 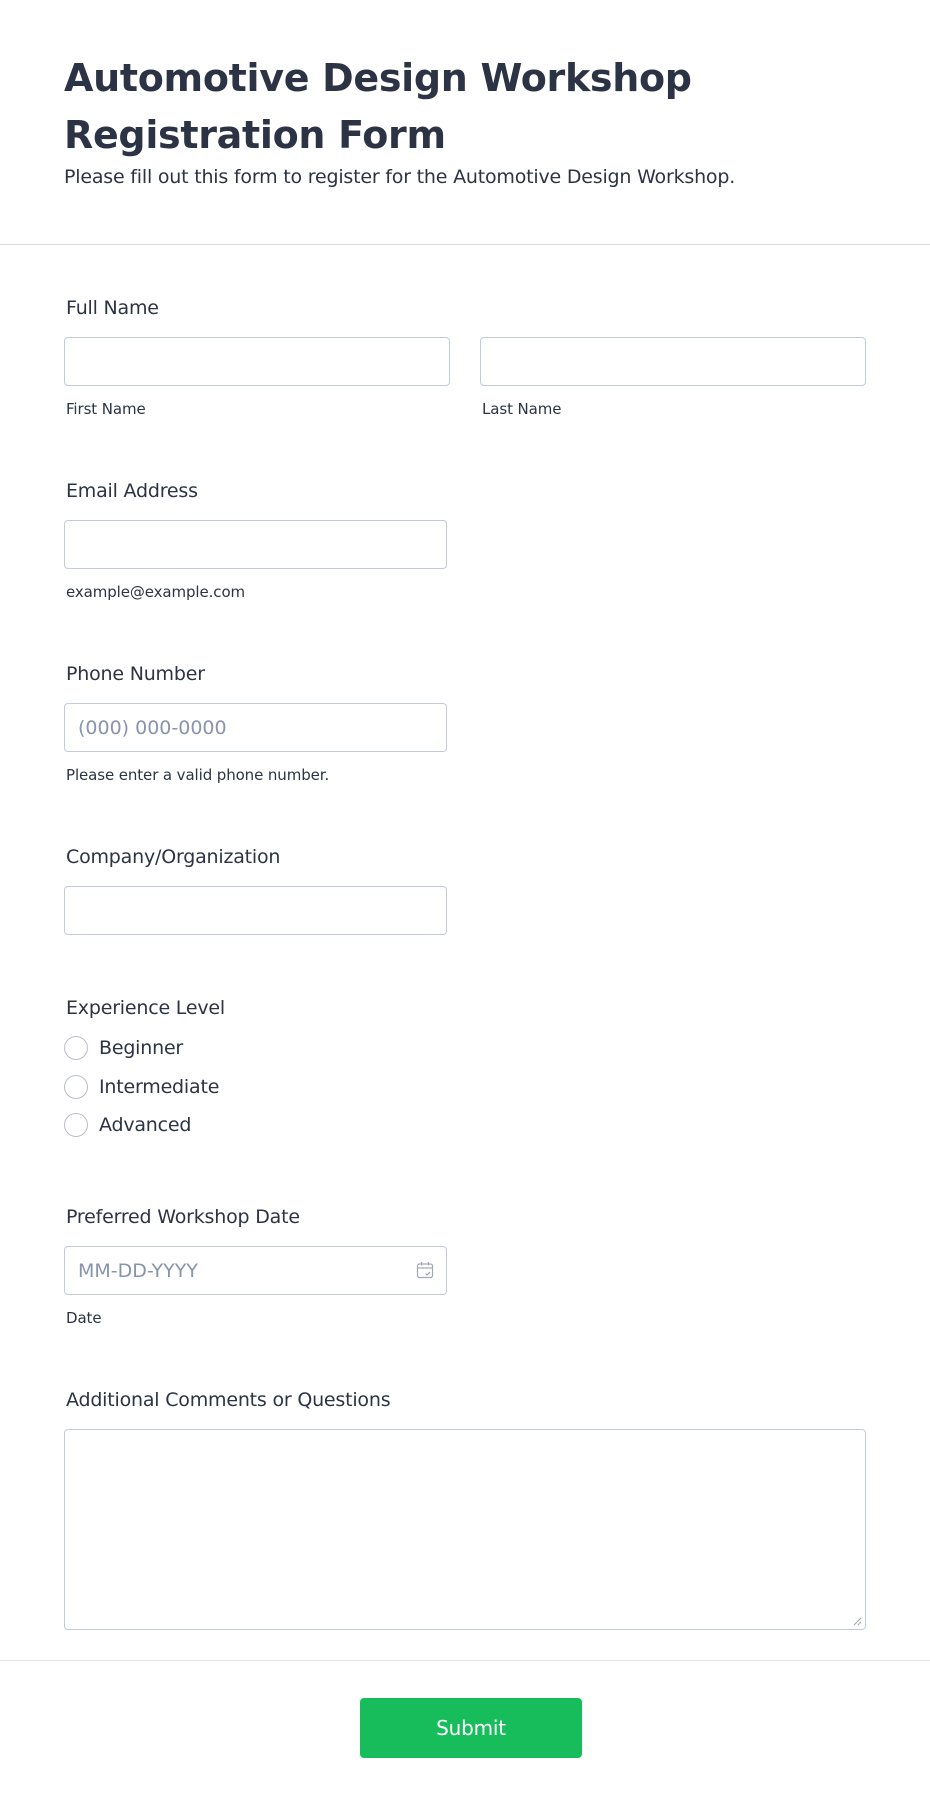 I want to click on phone-sublabel: Please enter a valid phone number., so click(x=198, y=775).